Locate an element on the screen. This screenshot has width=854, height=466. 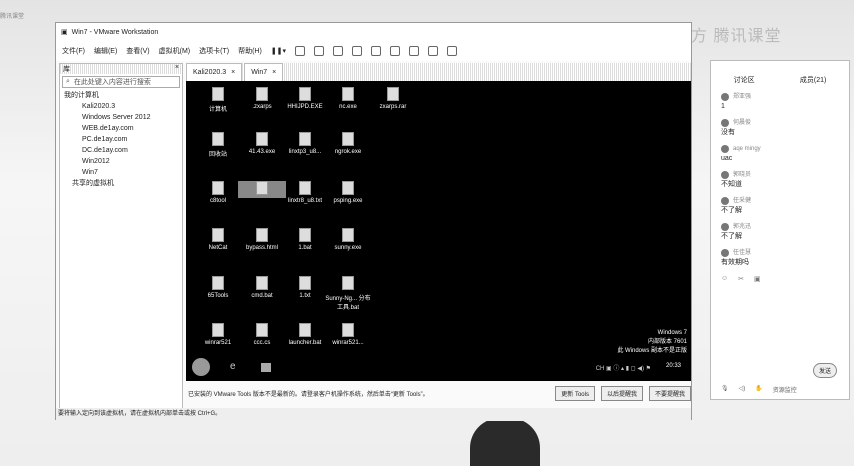
tree-my-computer: 我的计算机 is located at coordinates (123, 95).